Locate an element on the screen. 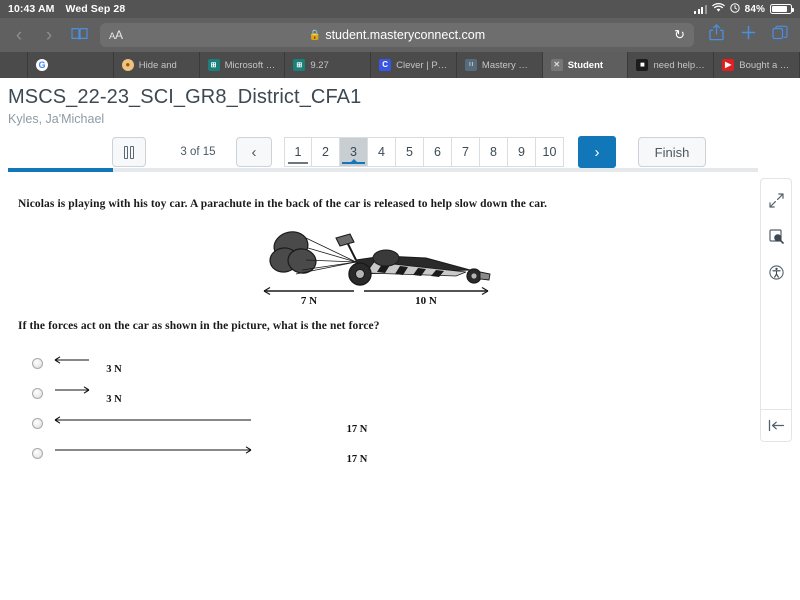  padlock-icon: 🔒 is located at coordinates (315, 35).